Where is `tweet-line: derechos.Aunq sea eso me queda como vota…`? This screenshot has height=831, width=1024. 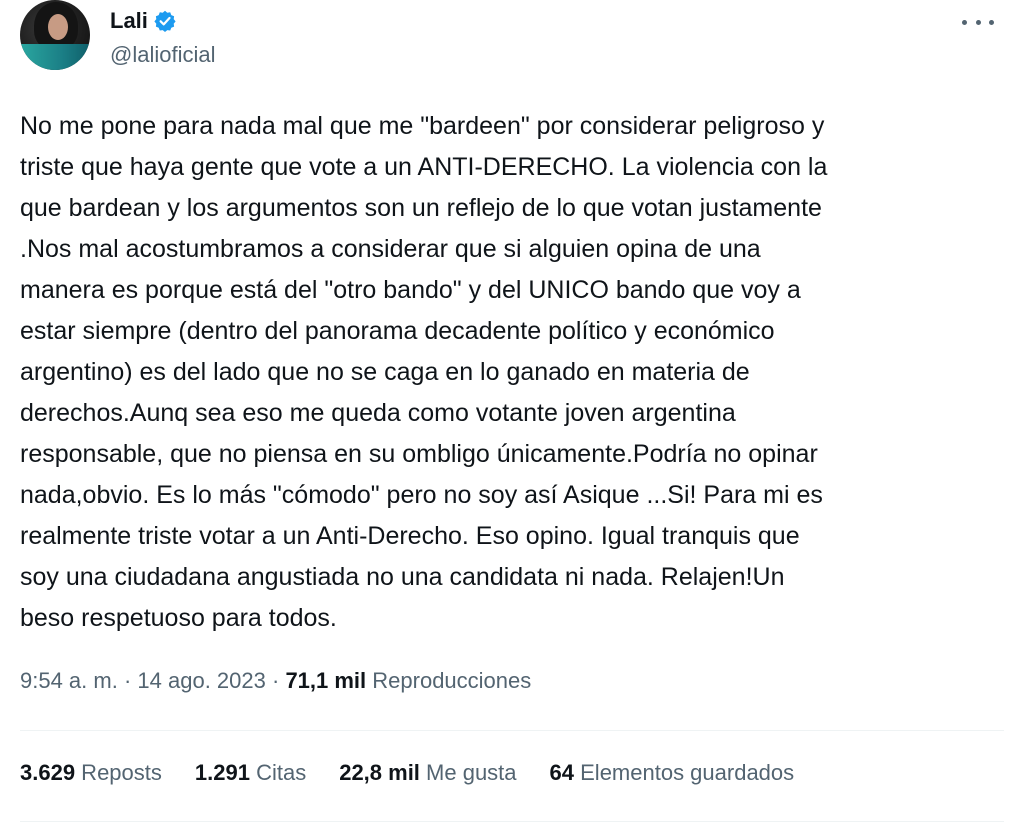
tweet-line: derechos.Aunq sea eso me queda como vota… is located at coordinates (378, 413).